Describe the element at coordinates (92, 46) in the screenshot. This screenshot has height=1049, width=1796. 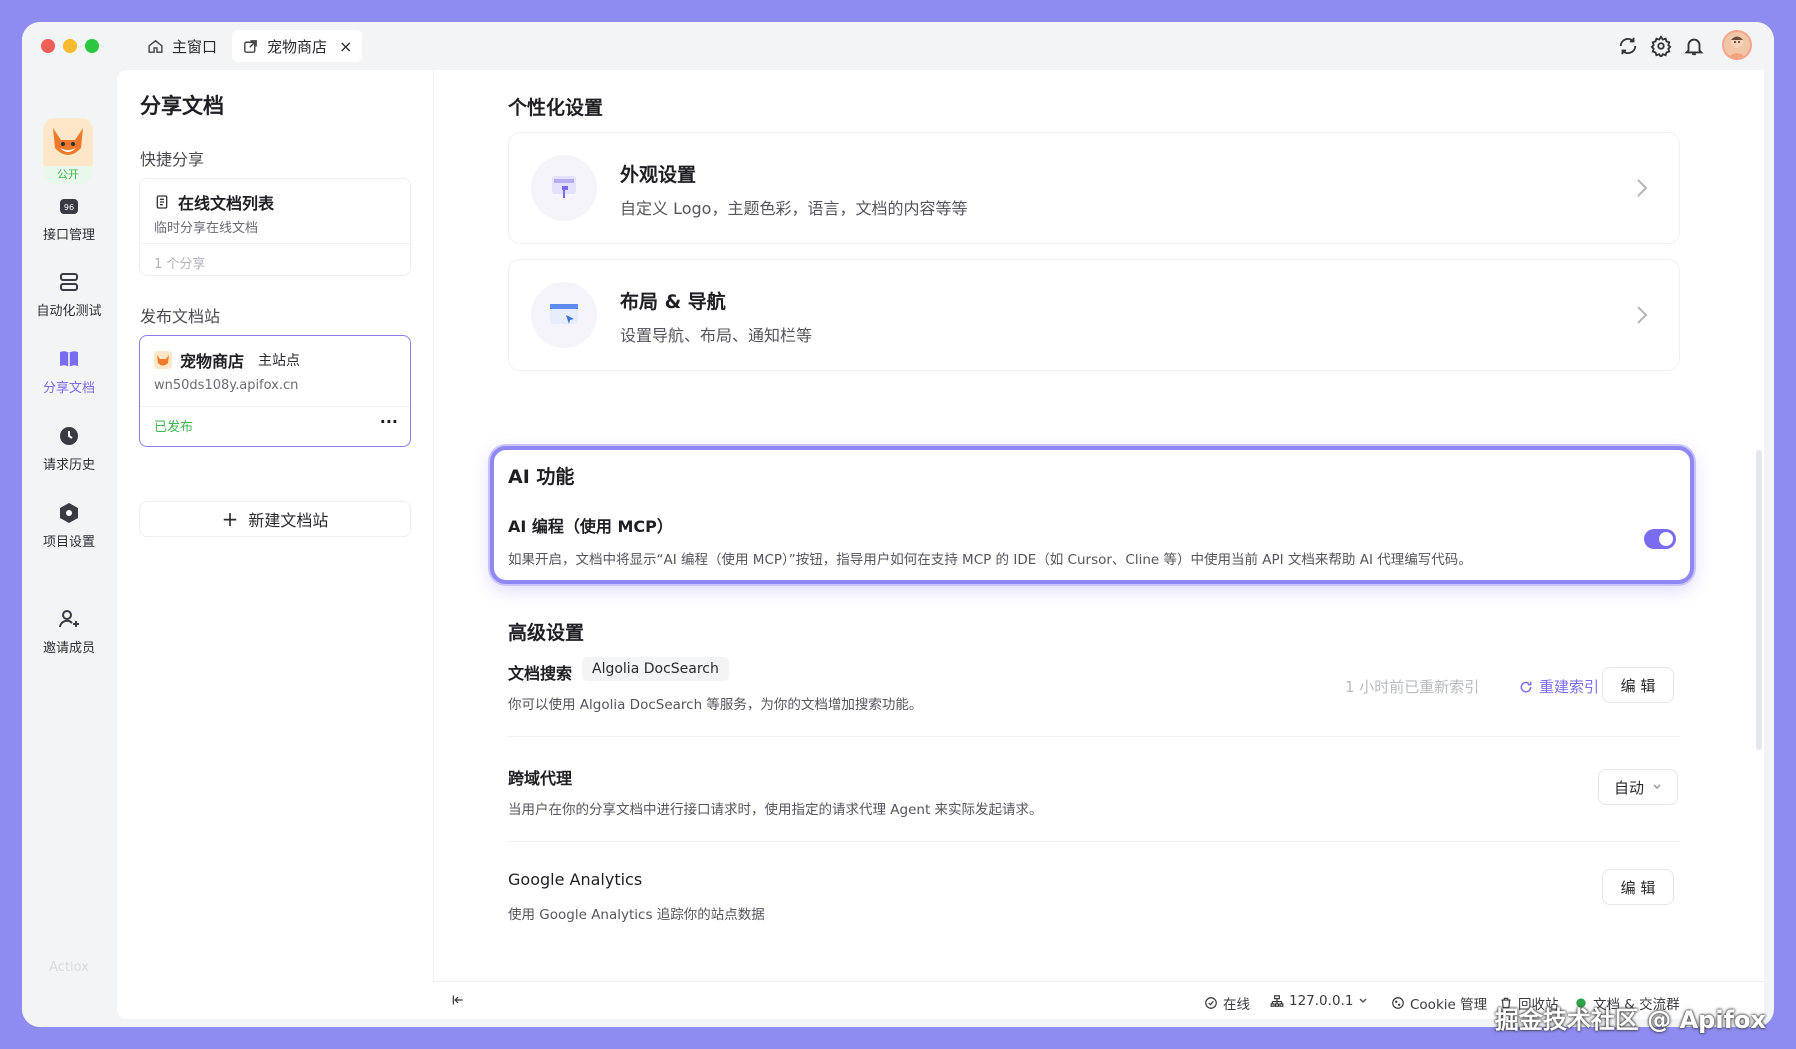
I see `maximize-window-button` at that location.